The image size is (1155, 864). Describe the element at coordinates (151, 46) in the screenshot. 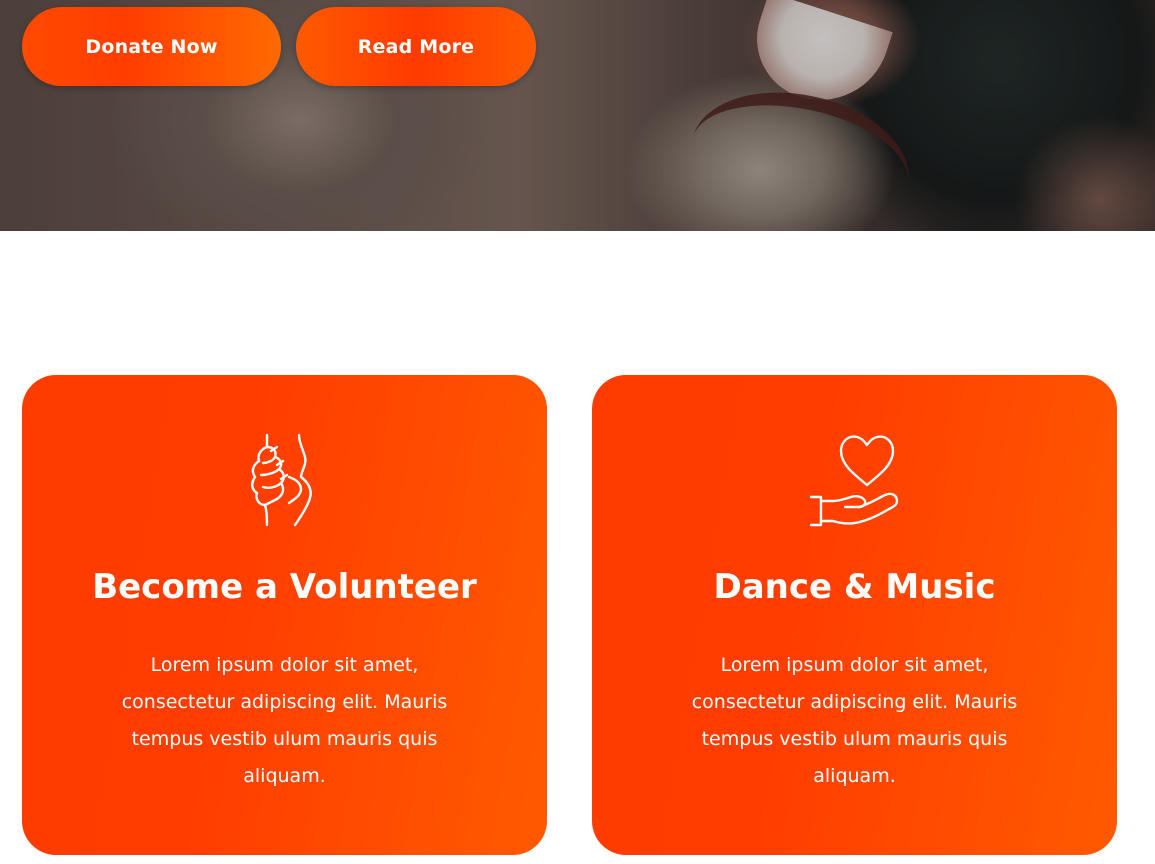

I see `donate-now-button: Donate Now` at that location.